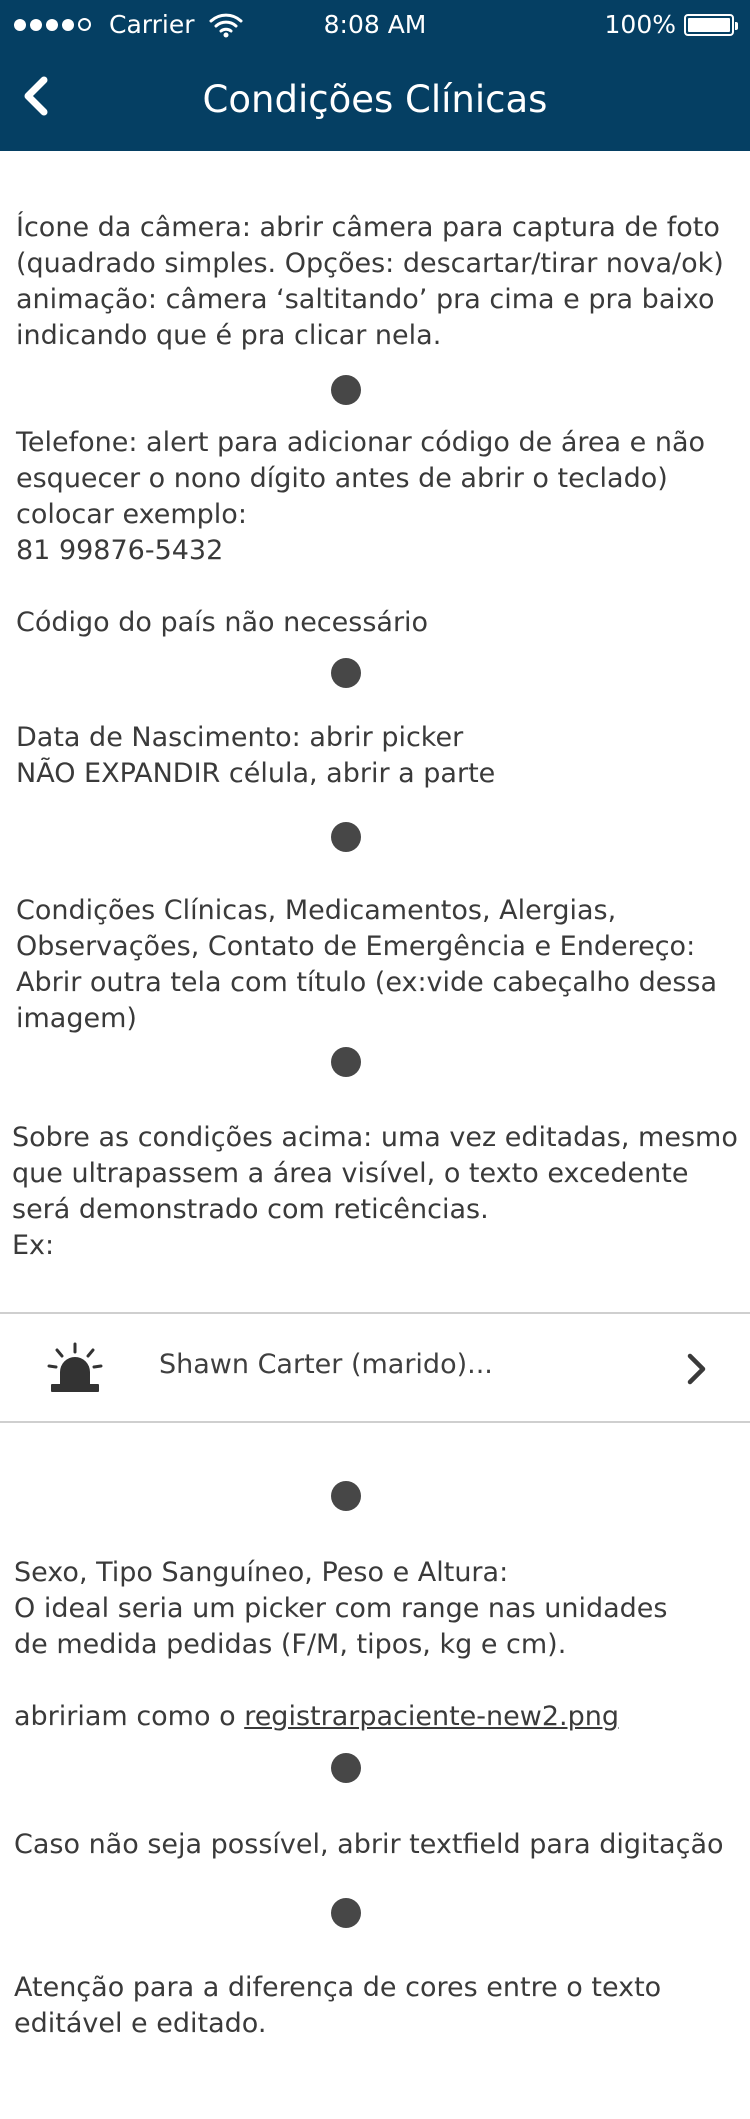 This screenshot has width=750, height=2119. I want to click on divider, so click(375, 1422).